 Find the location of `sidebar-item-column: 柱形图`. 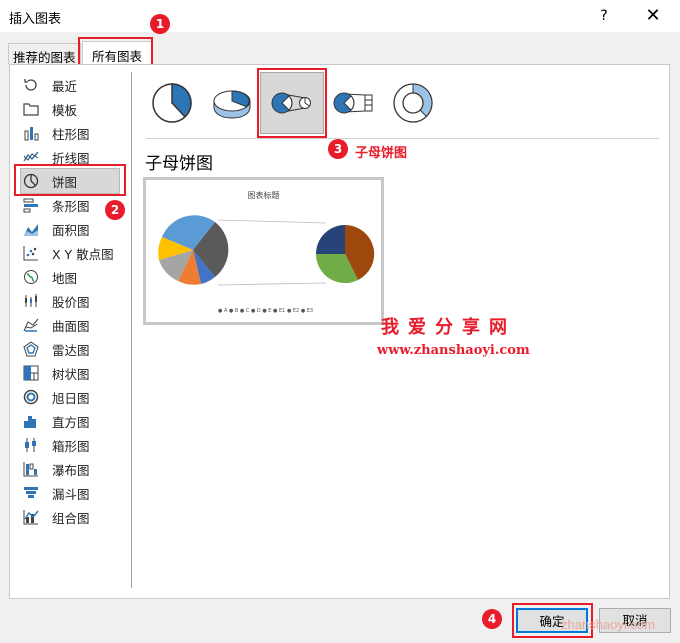

sidebar-item-column: 柱形图 is located at coordinates (71, 133).